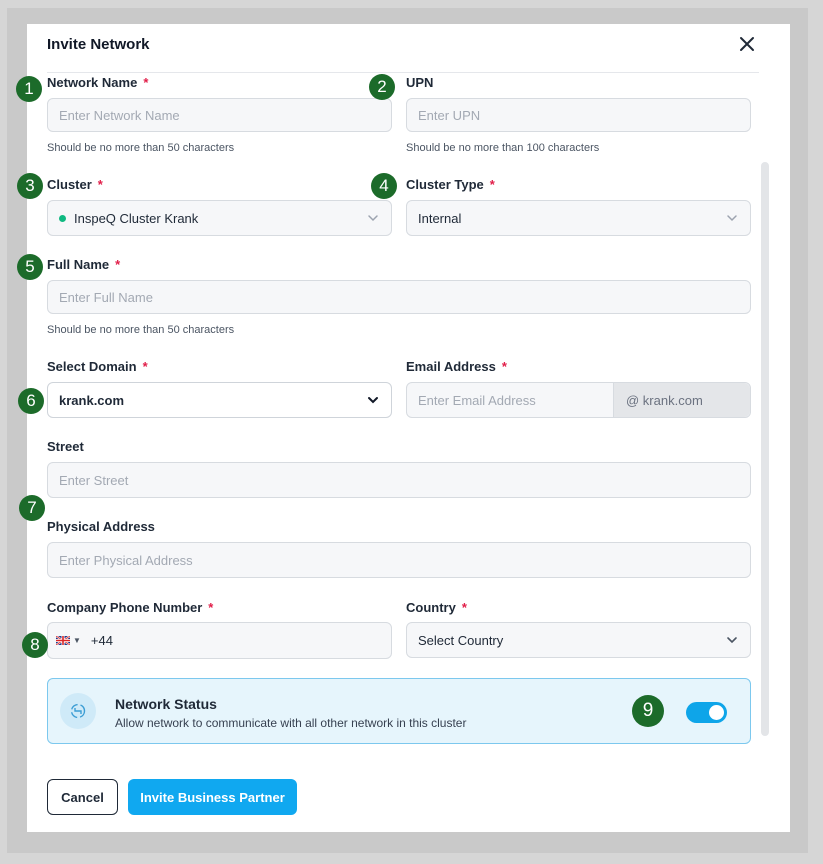 This screenshot has width=823, height=864. I want to click on country-code-dropdown-icon: ▼, so click(77, 640).